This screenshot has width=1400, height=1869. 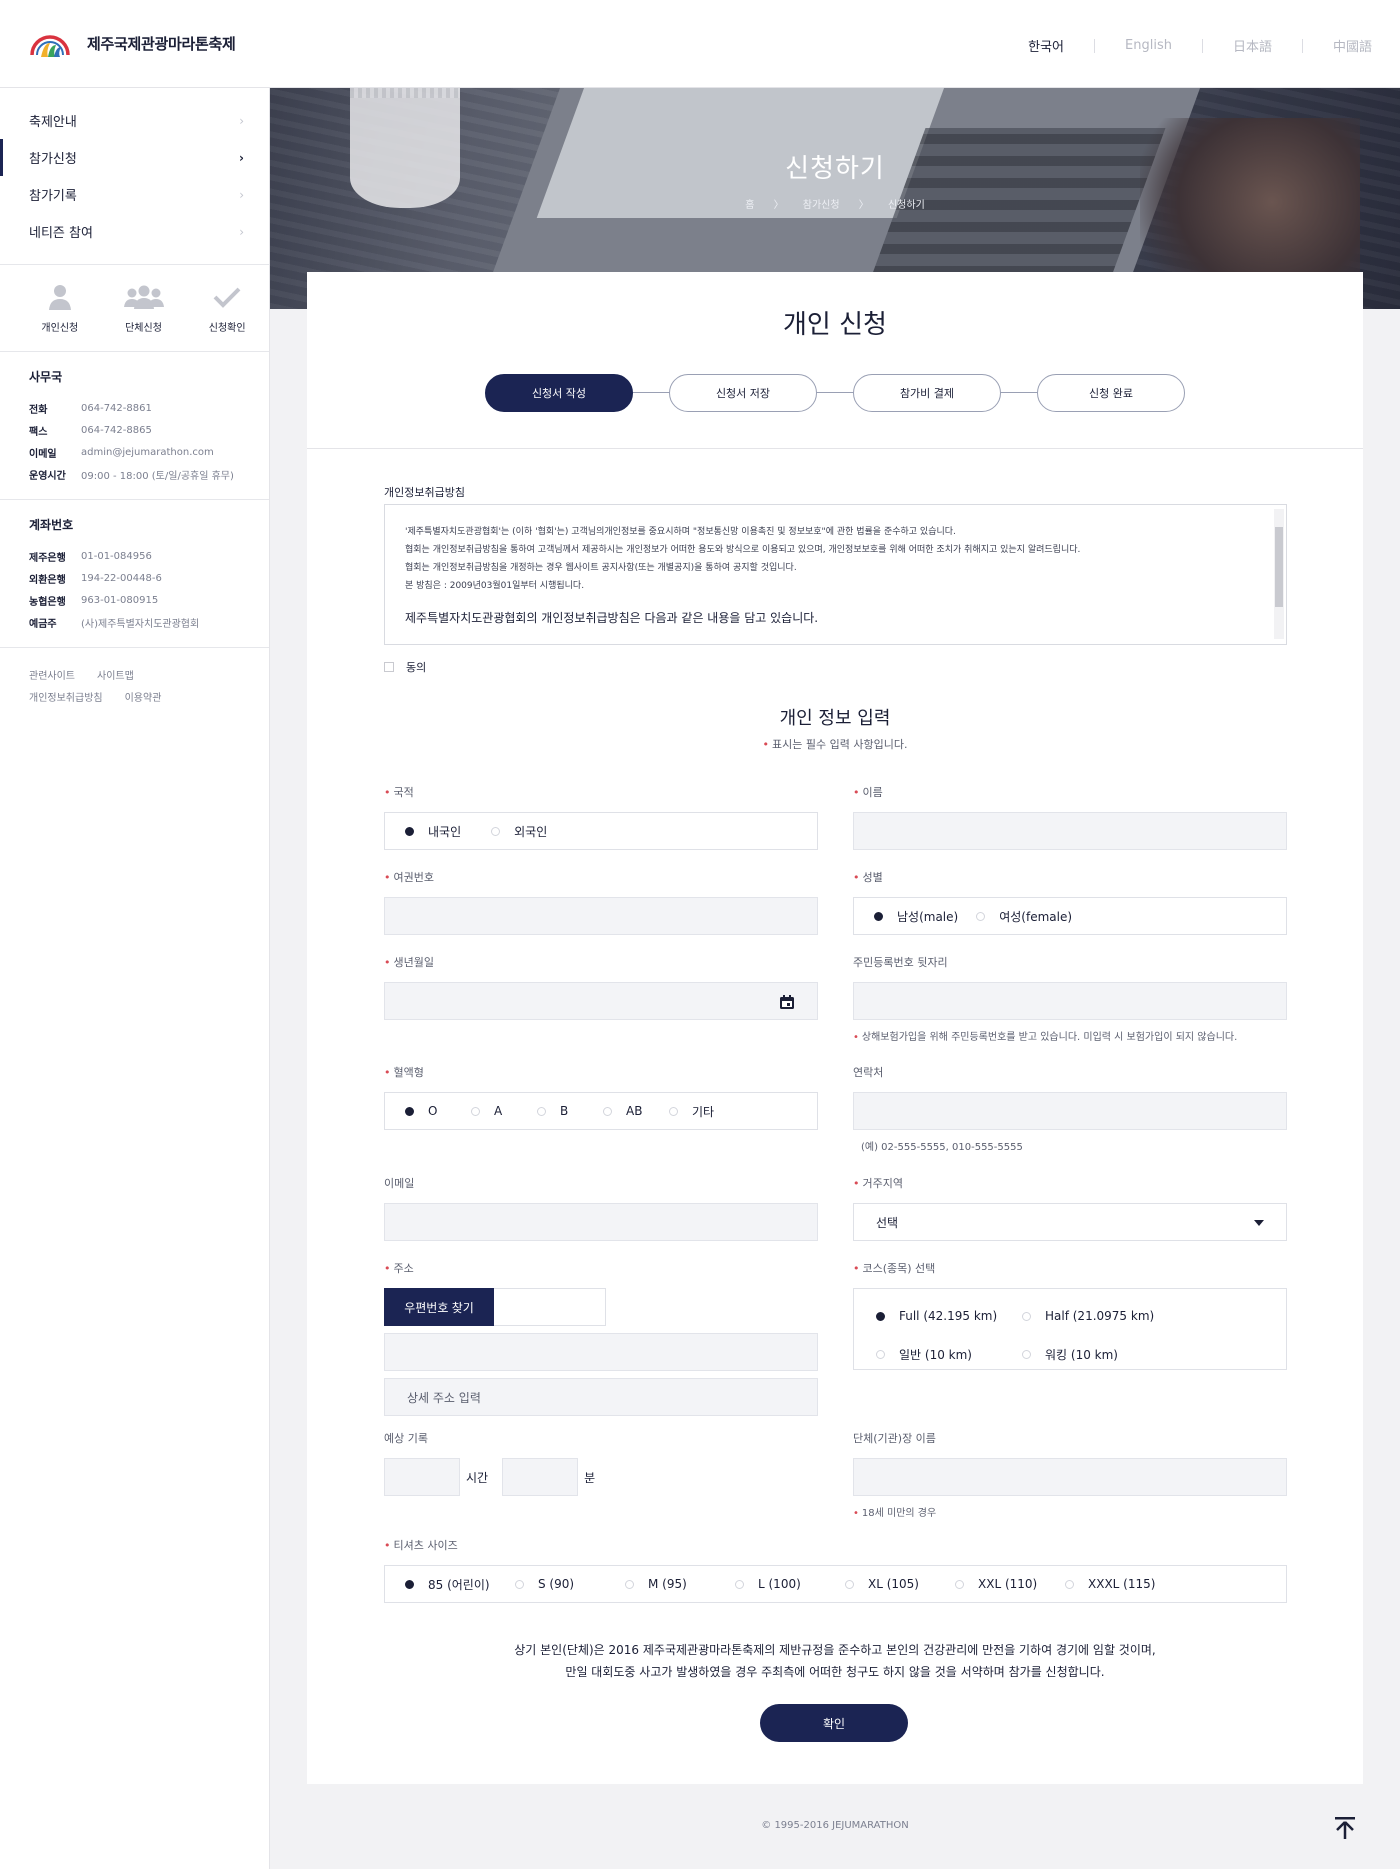 I want to click on radio-blood-b: B, so click(x=570, y=1111).